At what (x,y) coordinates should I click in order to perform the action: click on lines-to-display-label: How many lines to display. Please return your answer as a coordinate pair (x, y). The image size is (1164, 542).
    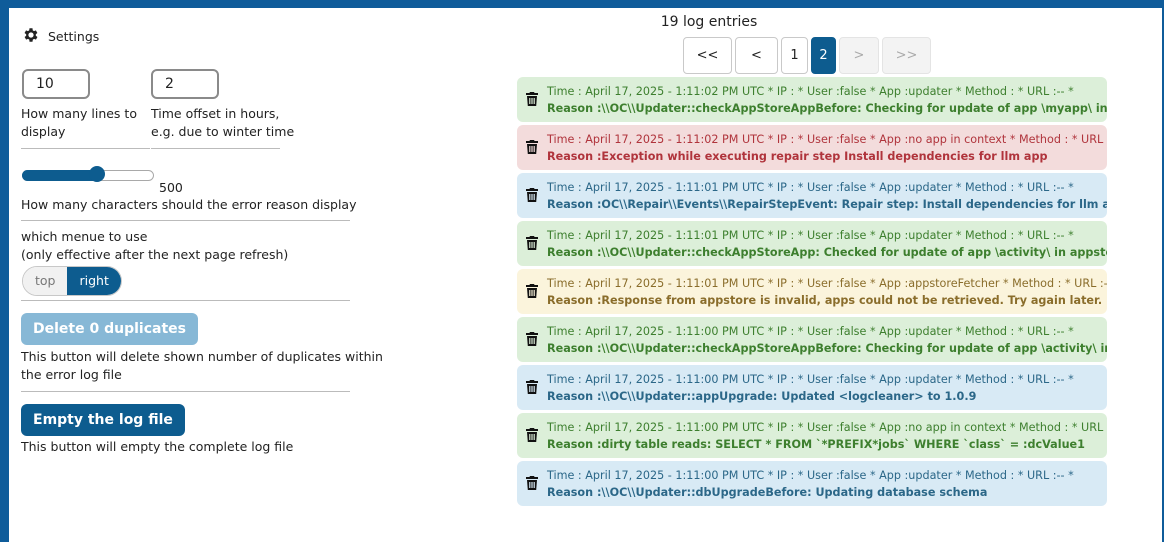
    Looking at the image, I should click on (79, 122).